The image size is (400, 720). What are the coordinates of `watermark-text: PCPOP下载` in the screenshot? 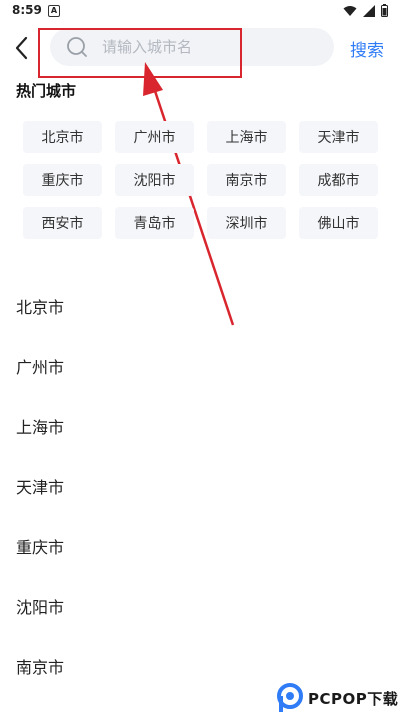 It's located at (353, 698).